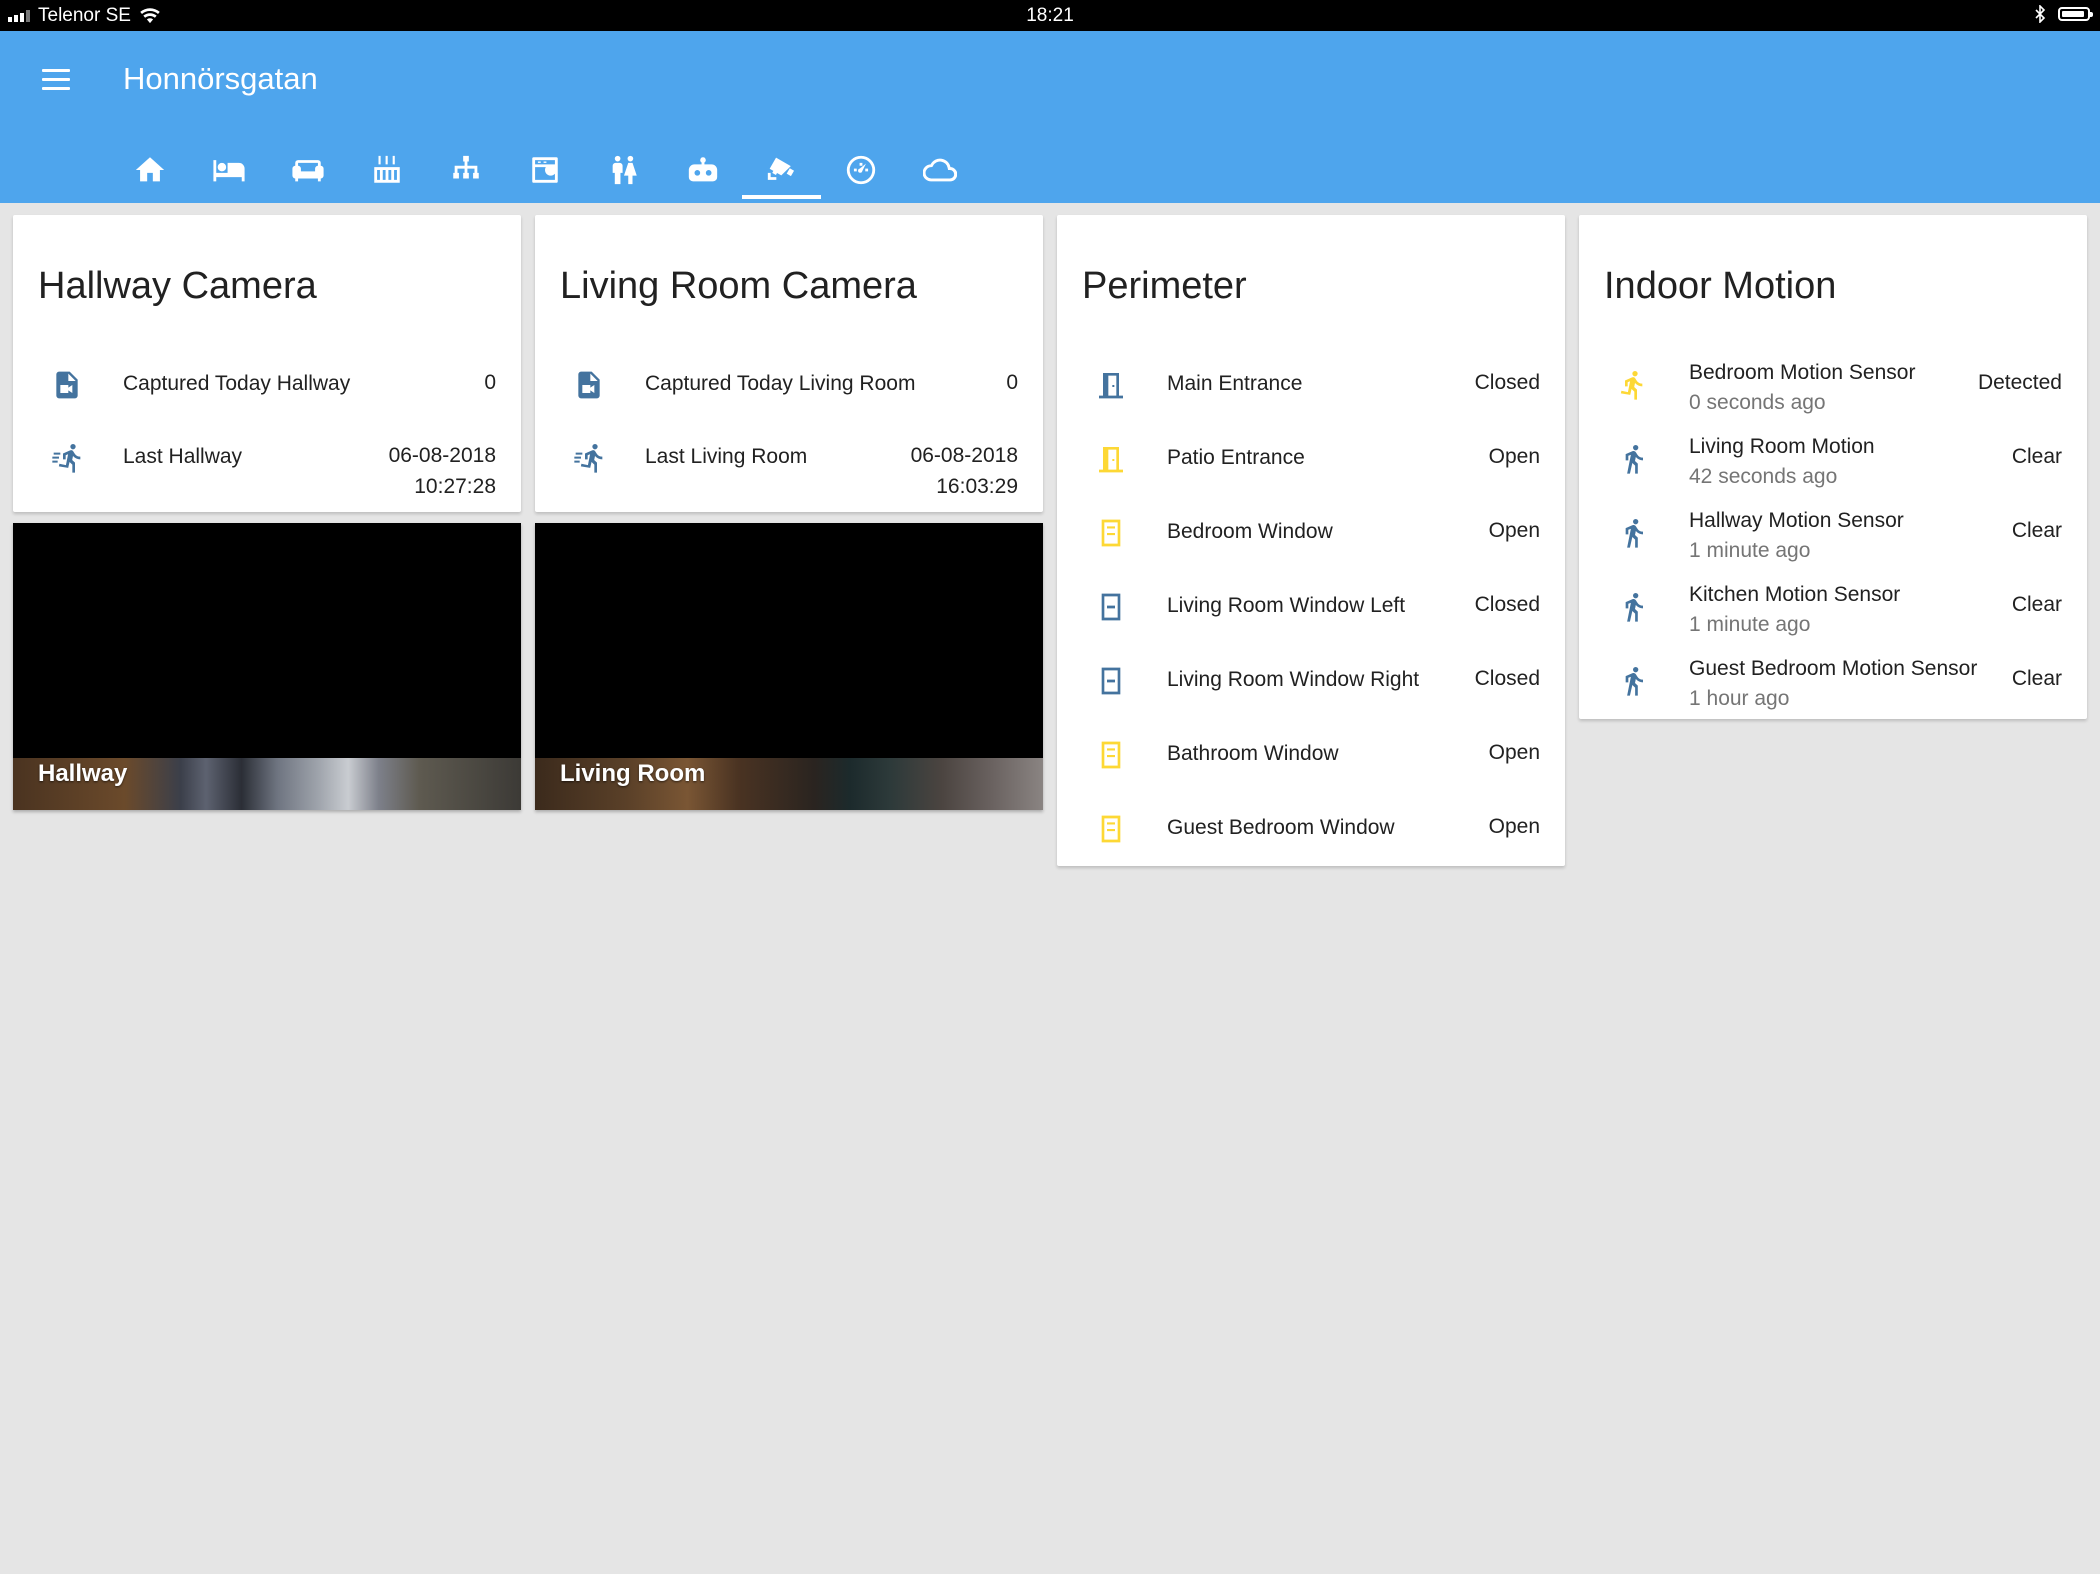  I want to click on sensor-value: 06-08-2018 10:27:28, so click(442, 471).